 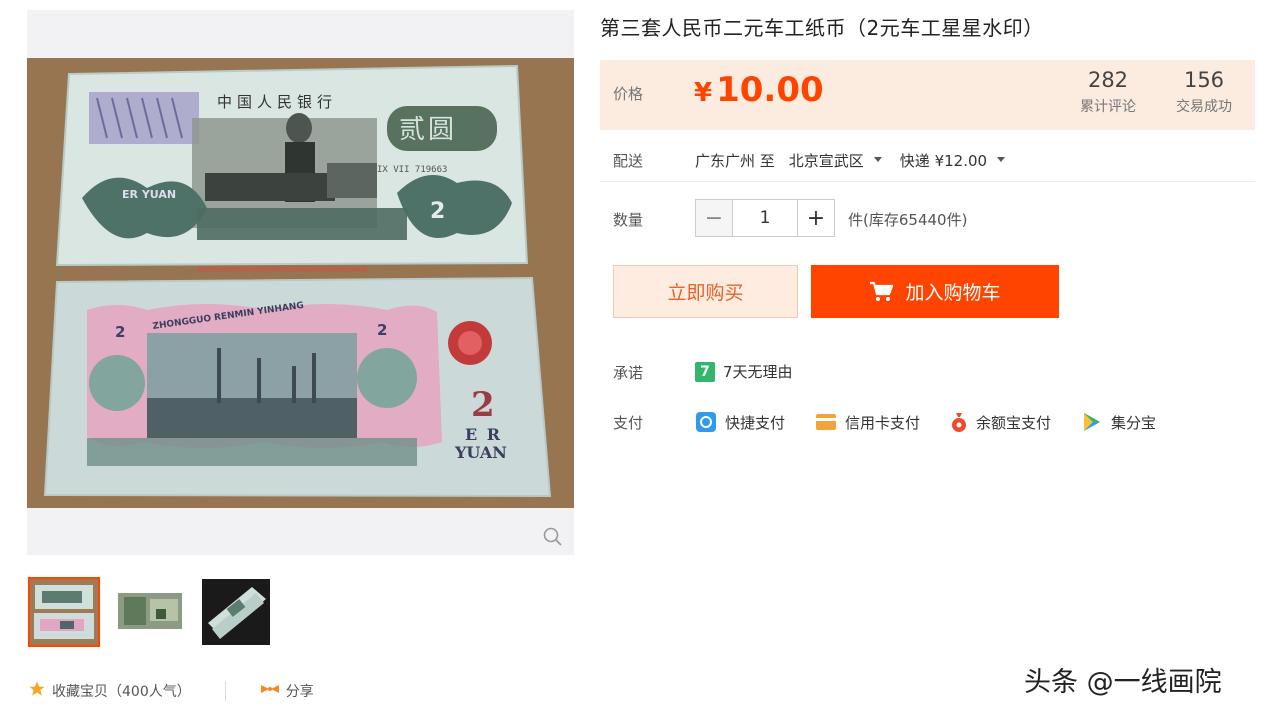 What do you see at coordinates (826, 422) in the screenshot?
I see `credit-card-icon` at bounding box center [826, 422].